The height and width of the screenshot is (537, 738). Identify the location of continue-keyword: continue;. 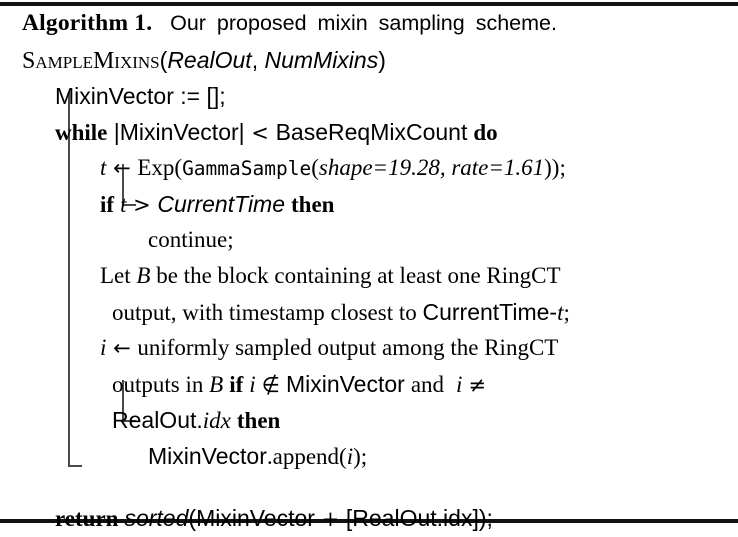
(191, 239).